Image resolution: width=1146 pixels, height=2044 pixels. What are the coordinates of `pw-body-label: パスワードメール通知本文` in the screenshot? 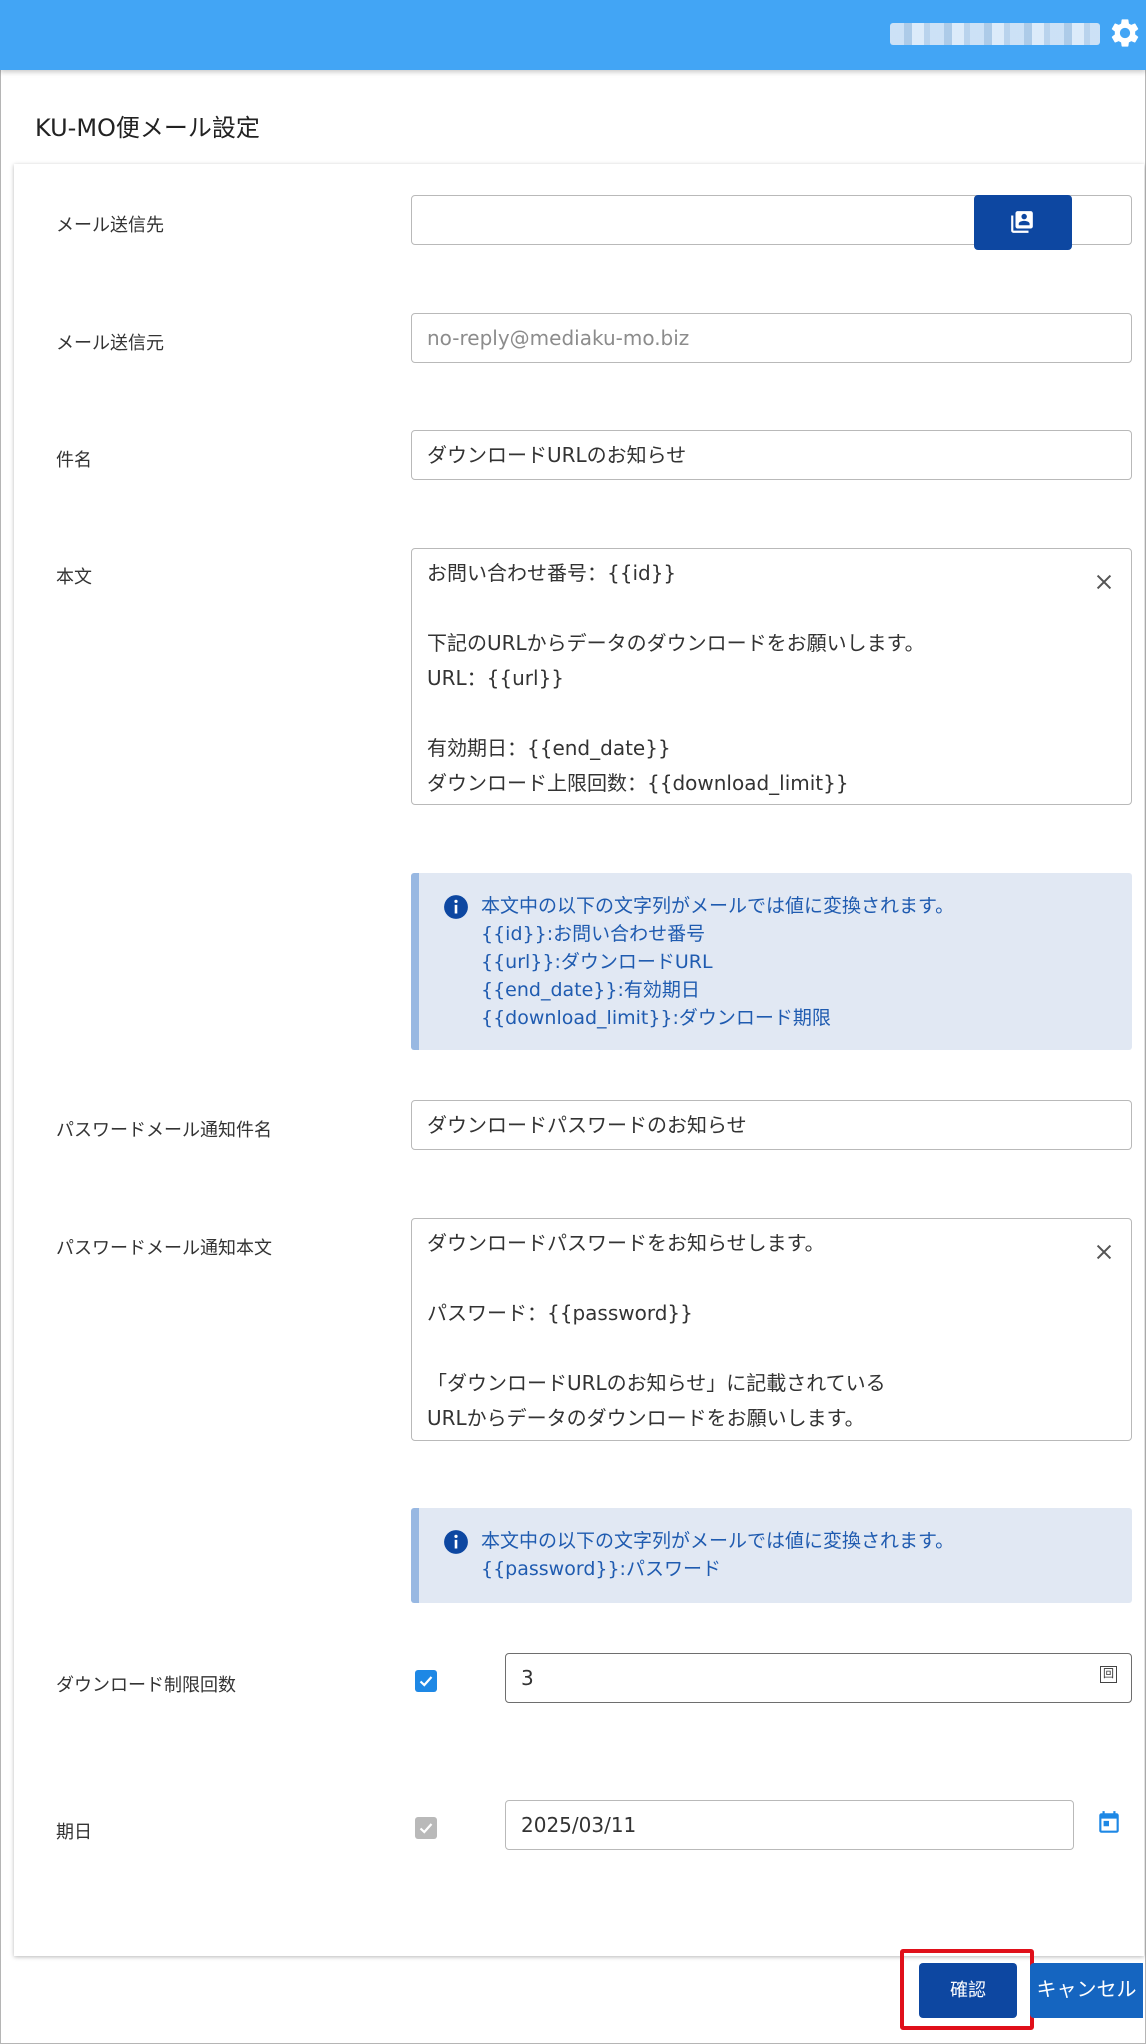 It's located at (164, 1248).